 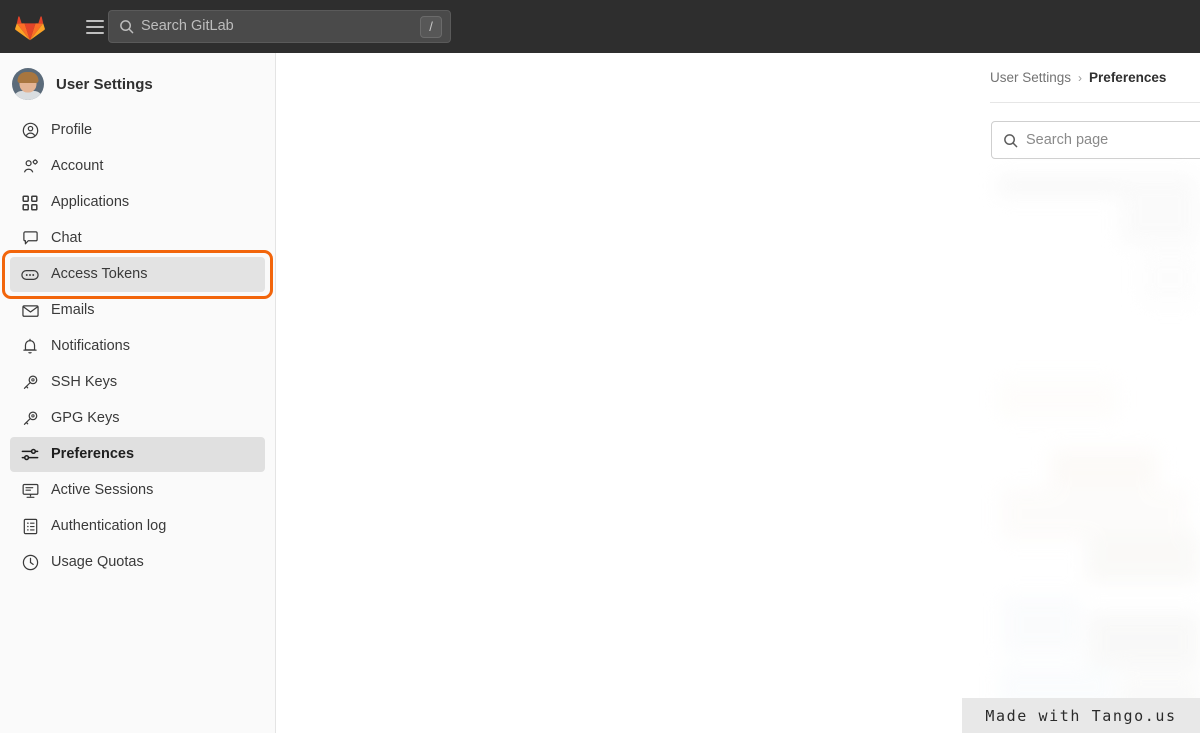 What do you see at coordinates (1128, 77) in the screenshot?
I see `breadcrumb-current: Preferences` at bounding box center [1128, 77].